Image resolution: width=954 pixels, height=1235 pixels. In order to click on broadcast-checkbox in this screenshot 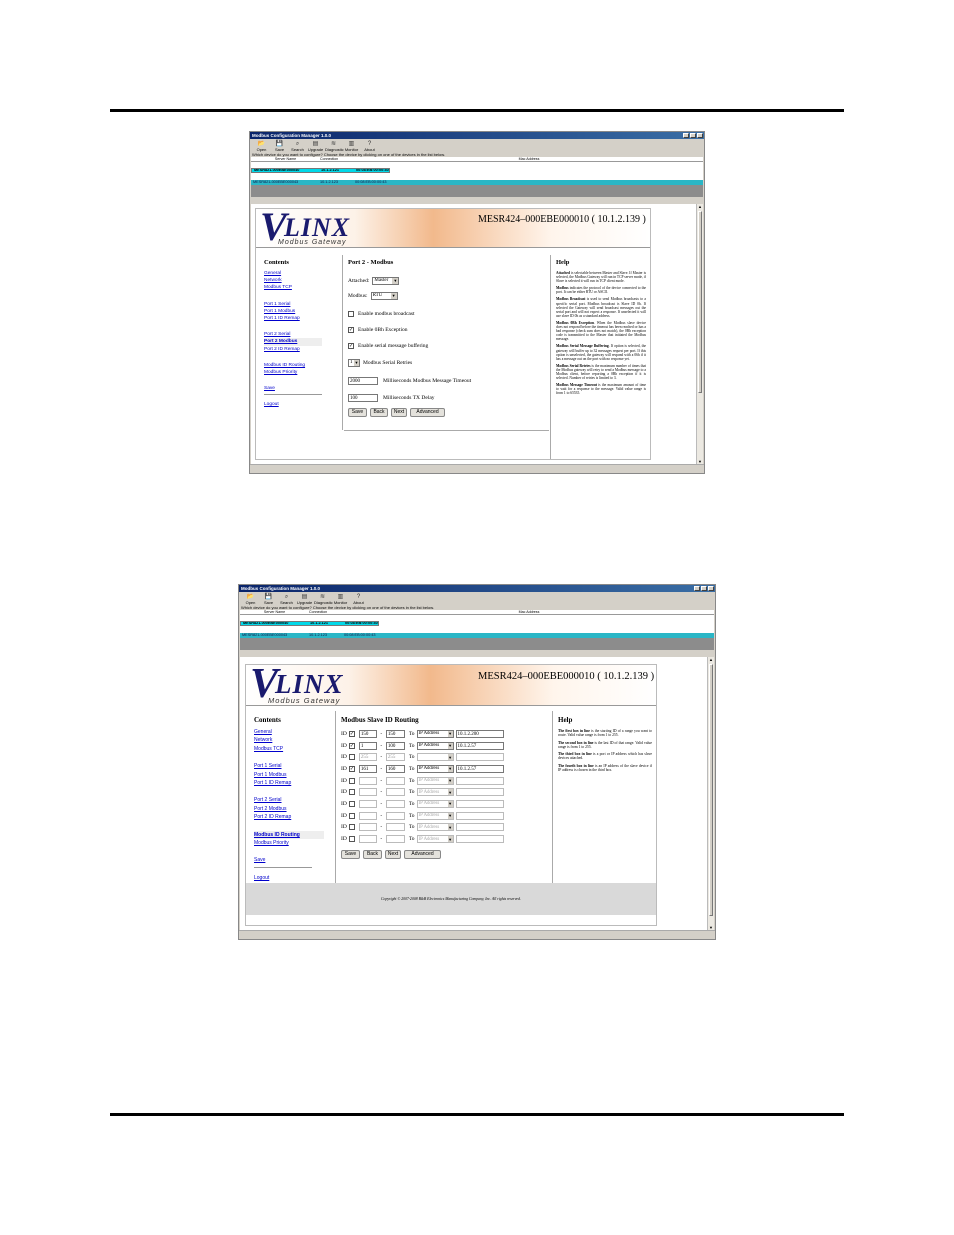, I will do `click(351, 314)`.